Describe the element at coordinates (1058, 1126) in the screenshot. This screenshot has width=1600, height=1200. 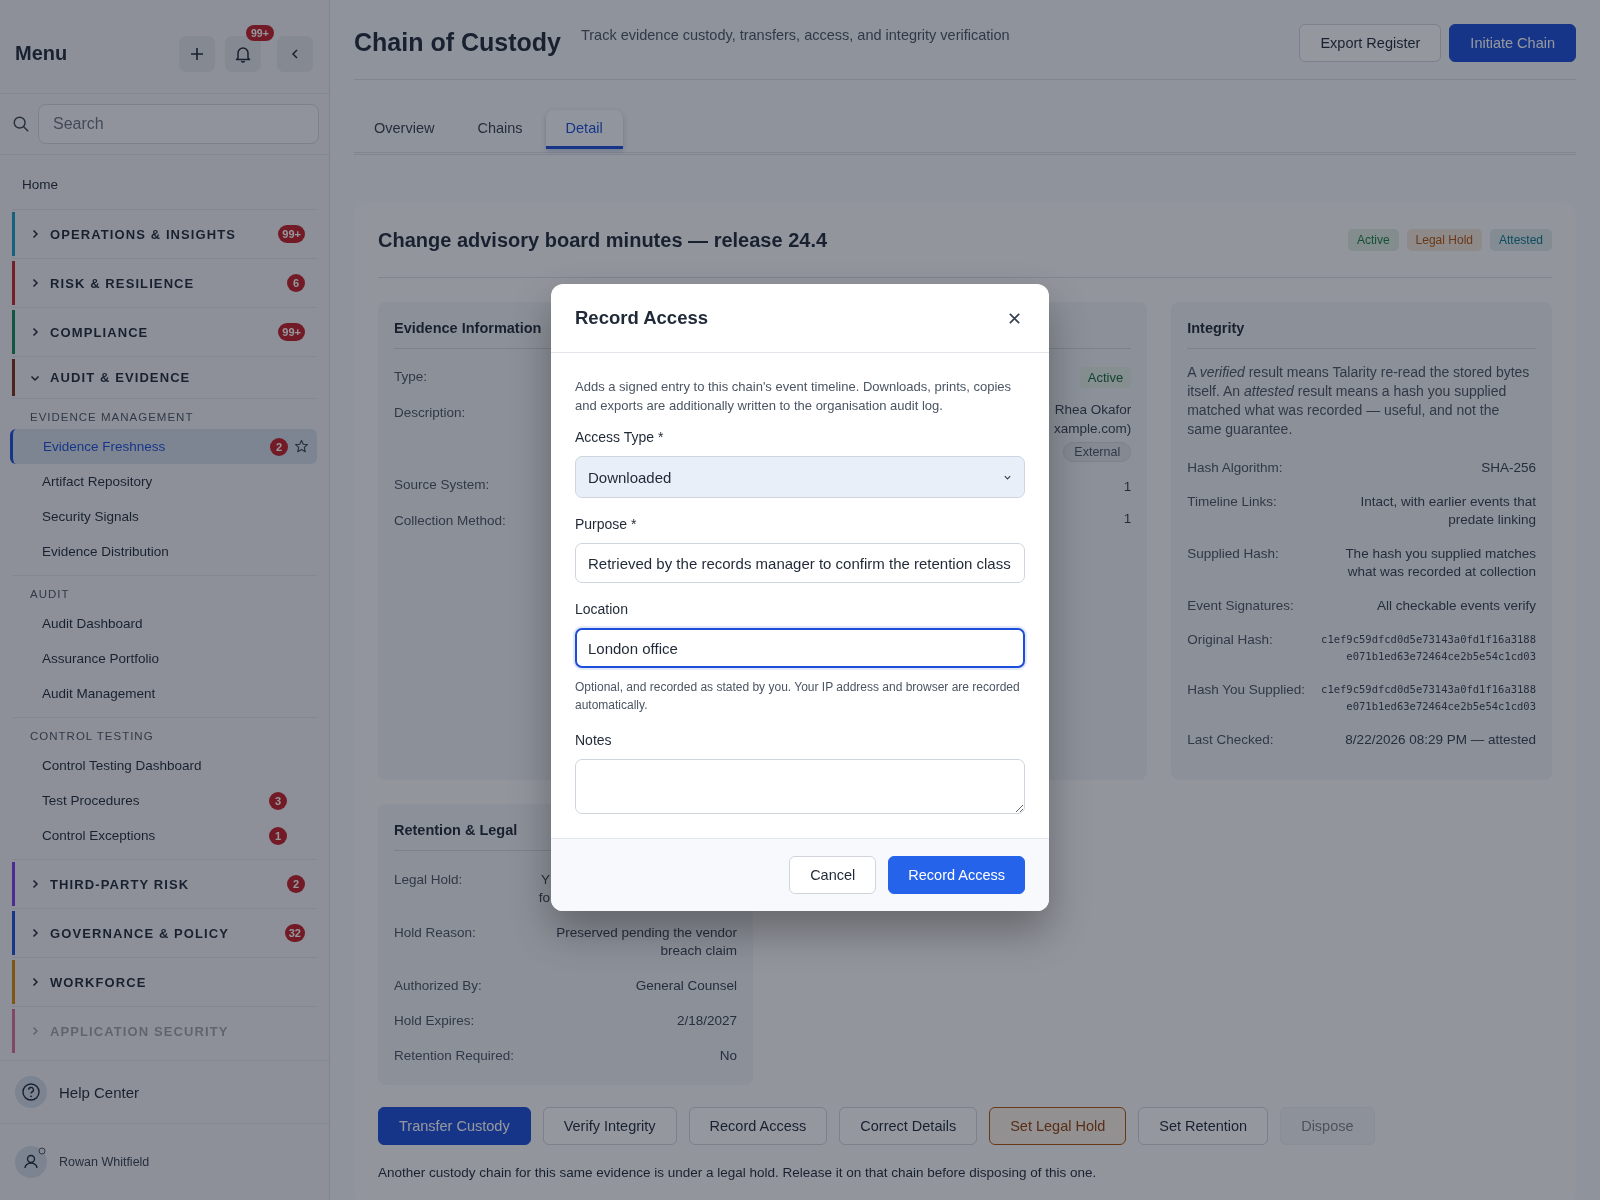
I see `action-button: Set Legal Hold` at that location.